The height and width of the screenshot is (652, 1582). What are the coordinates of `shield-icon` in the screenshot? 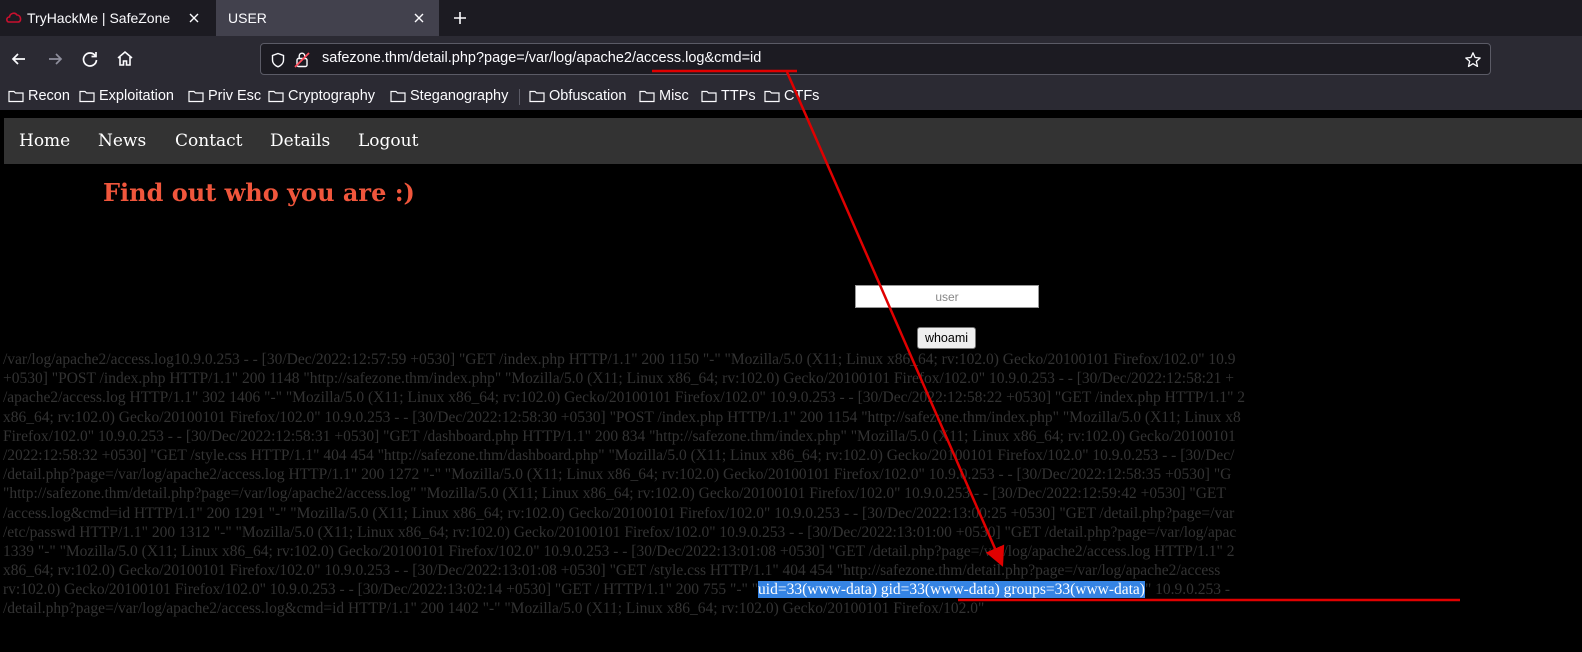 It's located at (278, 60).